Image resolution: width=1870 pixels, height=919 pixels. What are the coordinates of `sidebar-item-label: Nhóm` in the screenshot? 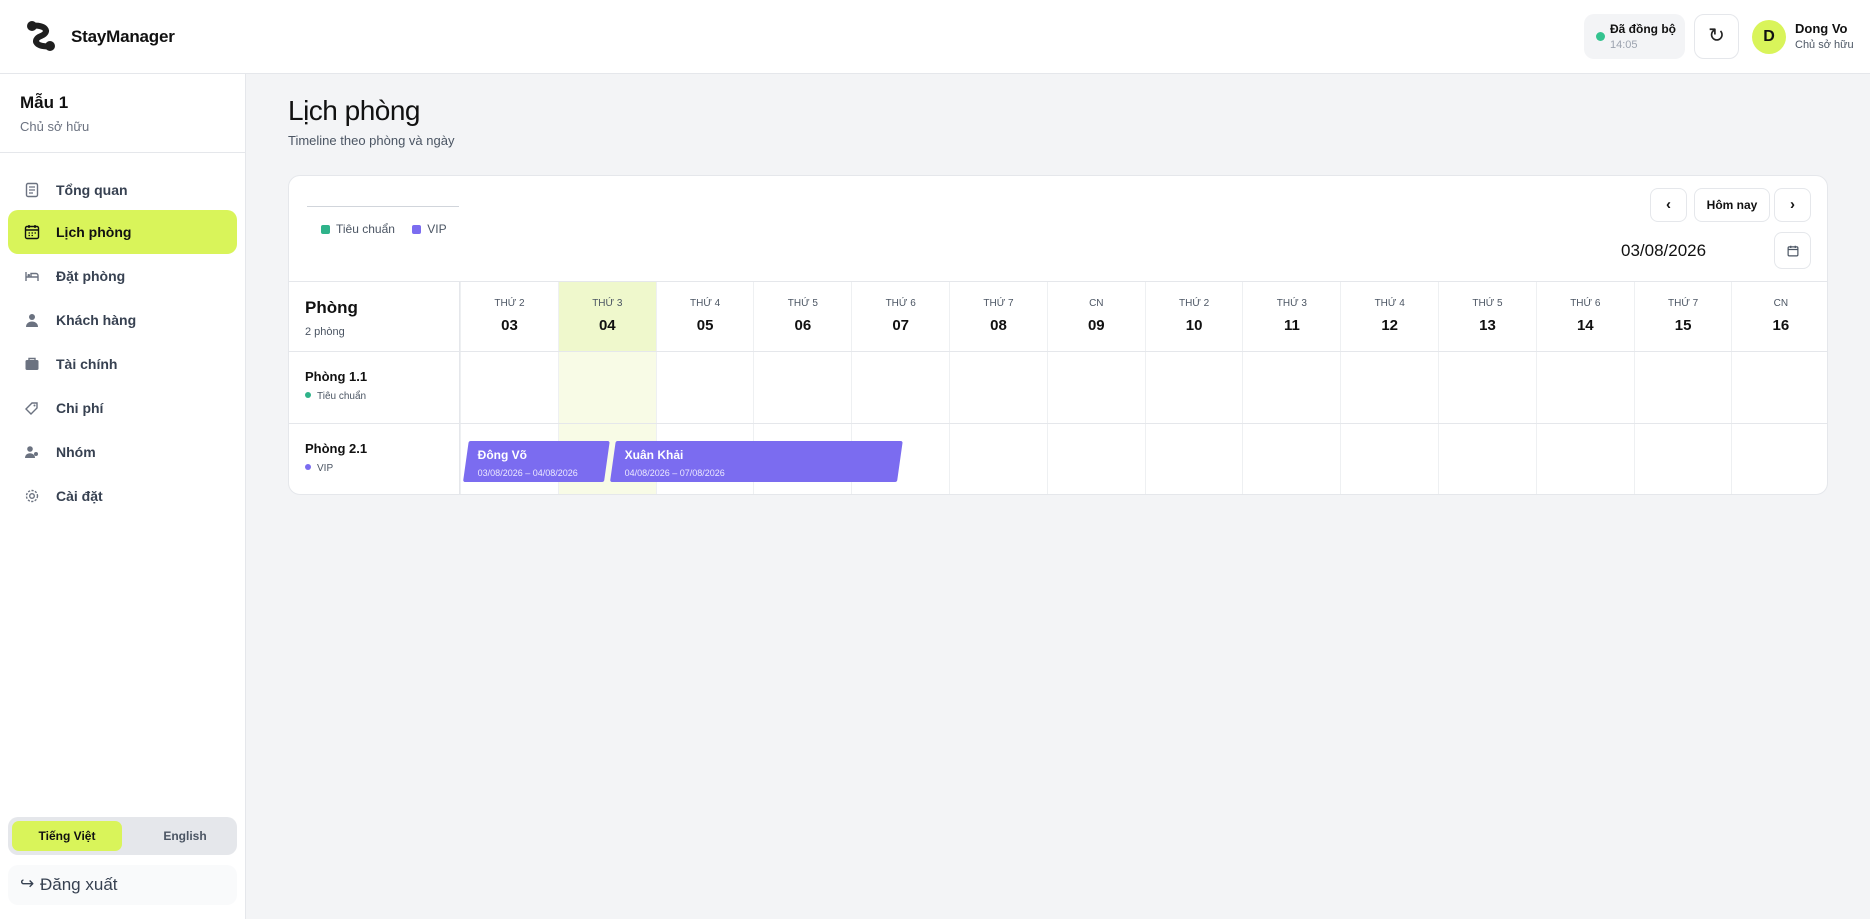 It's located at (76, 452).